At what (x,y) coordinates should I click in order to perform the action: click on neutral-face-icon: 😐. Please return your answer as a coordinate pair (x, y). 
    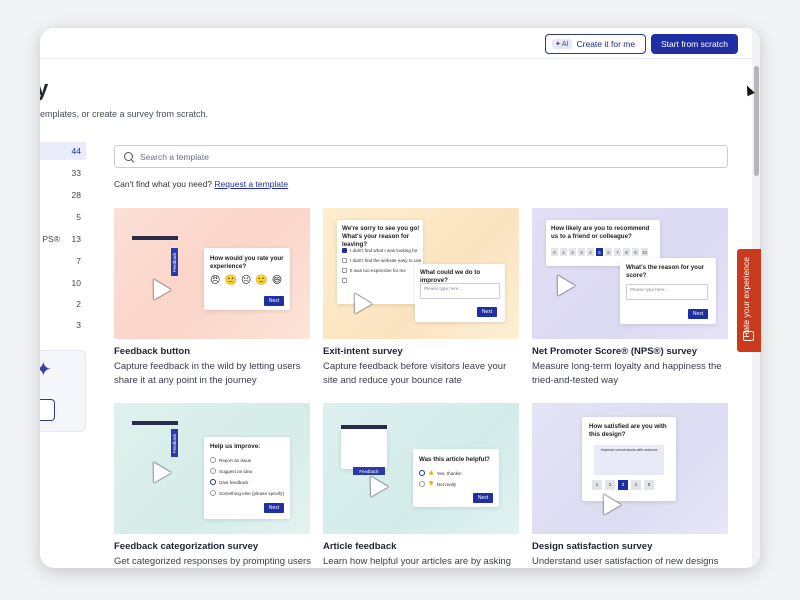
    Looking at the image, I should click on (246, 280).